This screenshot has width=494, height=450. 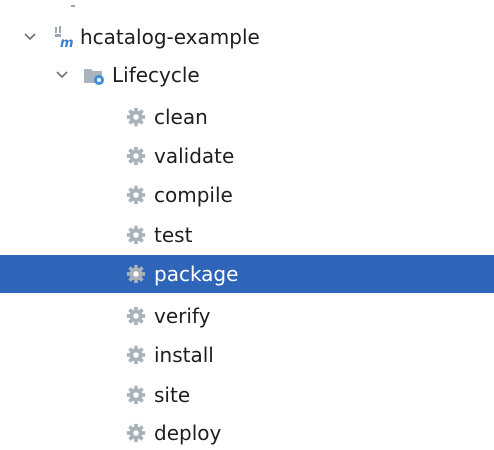 I want to click on tree-node-goal-install: install, so click(x=247, y=355).